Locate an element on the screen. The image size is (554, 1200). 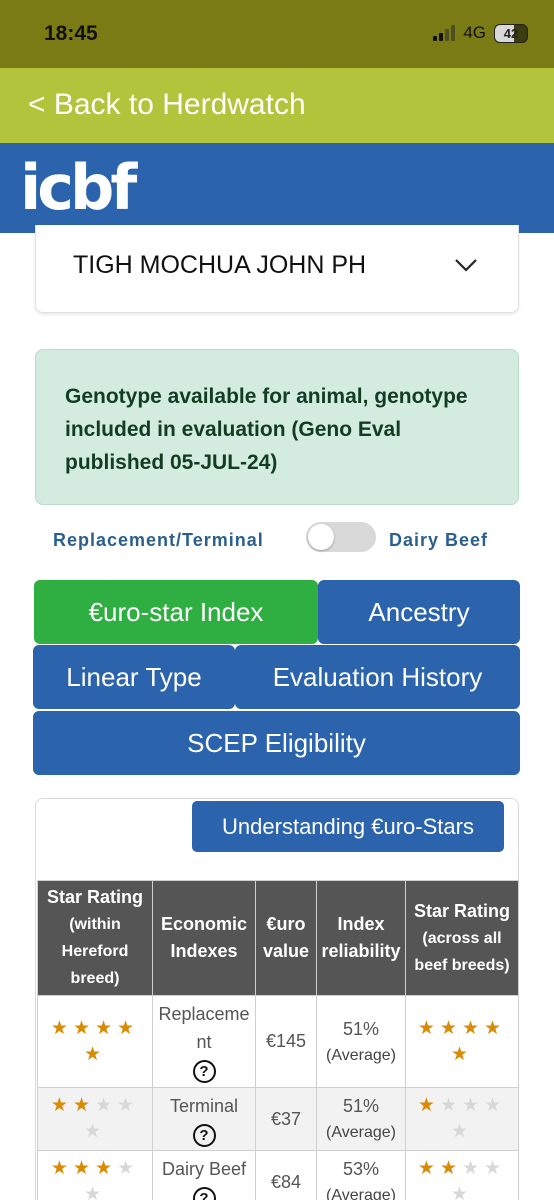
header-text: breed) is located at coordinates (95, 978).